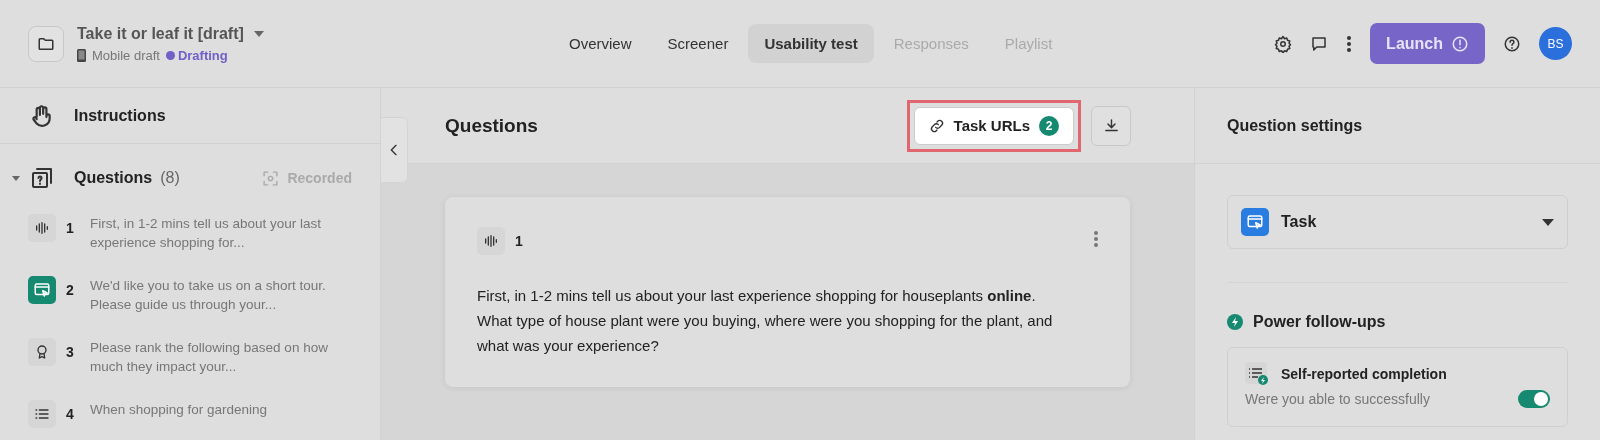 Image resolution: width=1600 pixels, height=440 pixels. Describe the element at coordinates (196, 55) in the screenshot. I see `status-label: Drafting` at that location.